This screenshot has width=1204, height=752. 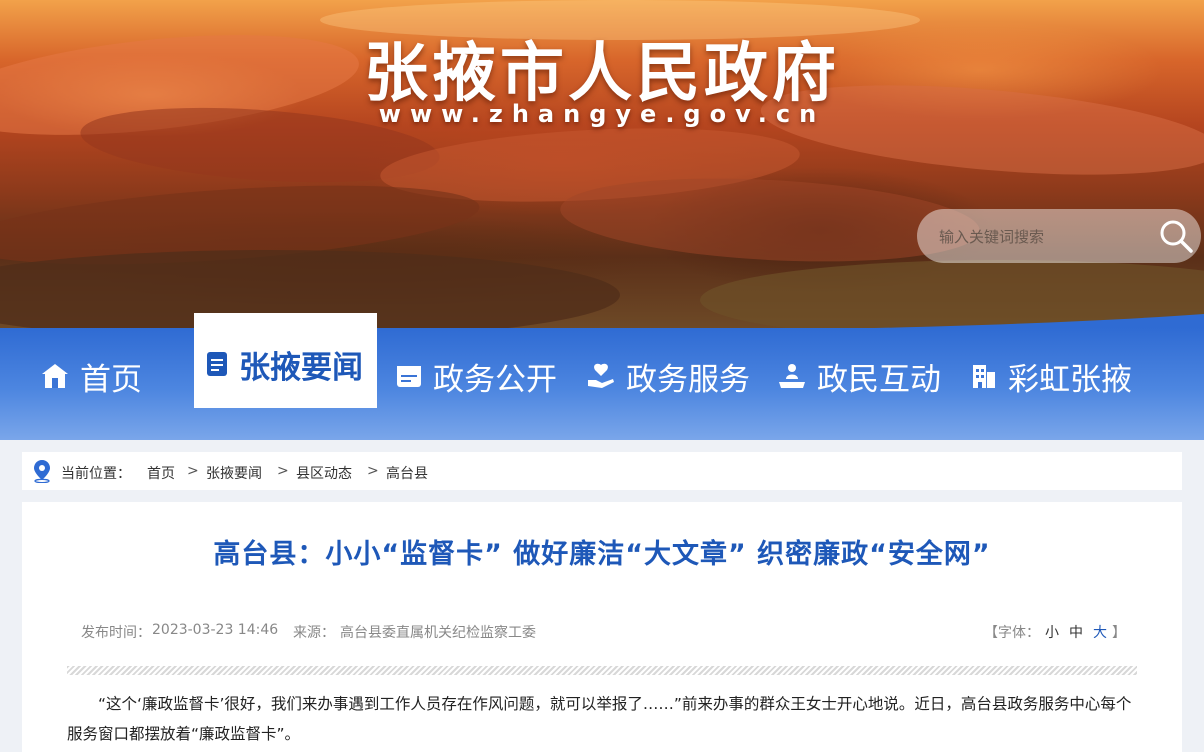 What do you see at coordinates (55, 376) in the screenshot?
I see `home-icon` at bounding box center [55, 376].